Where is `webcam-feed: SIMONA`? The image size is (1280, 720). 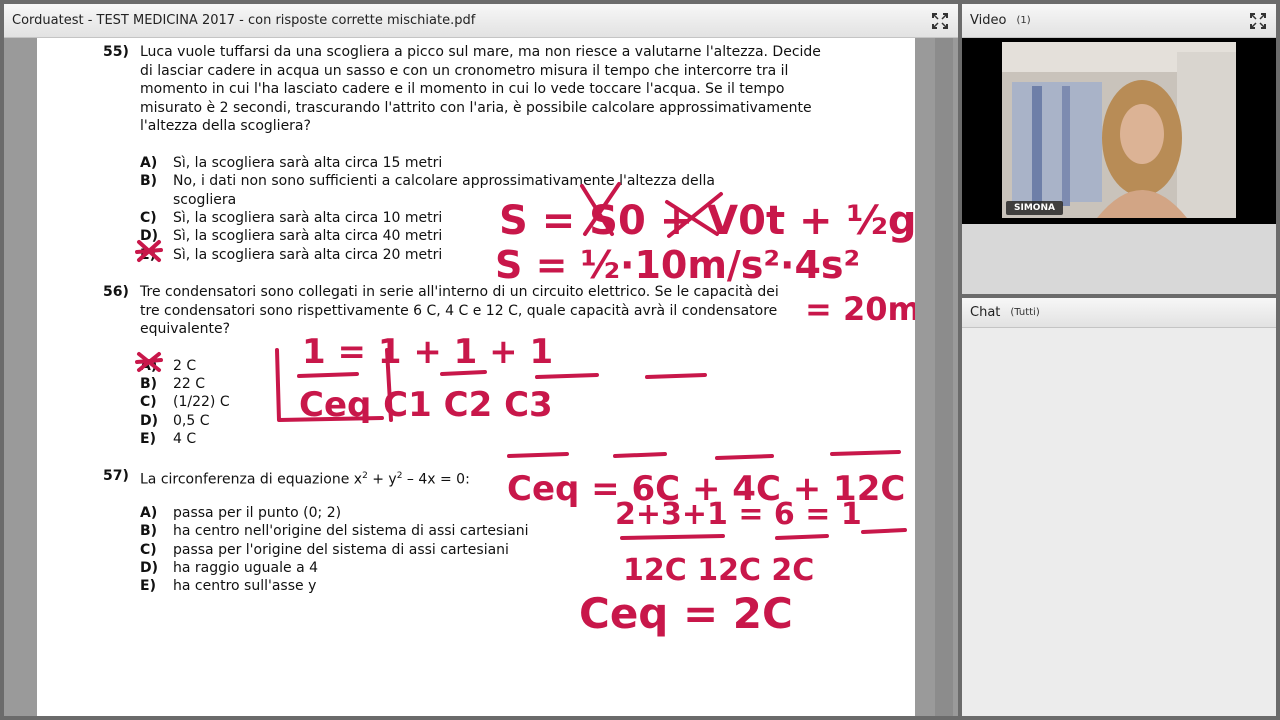 webcam-feed: SIMONA is located at coordinates (1119, 130).